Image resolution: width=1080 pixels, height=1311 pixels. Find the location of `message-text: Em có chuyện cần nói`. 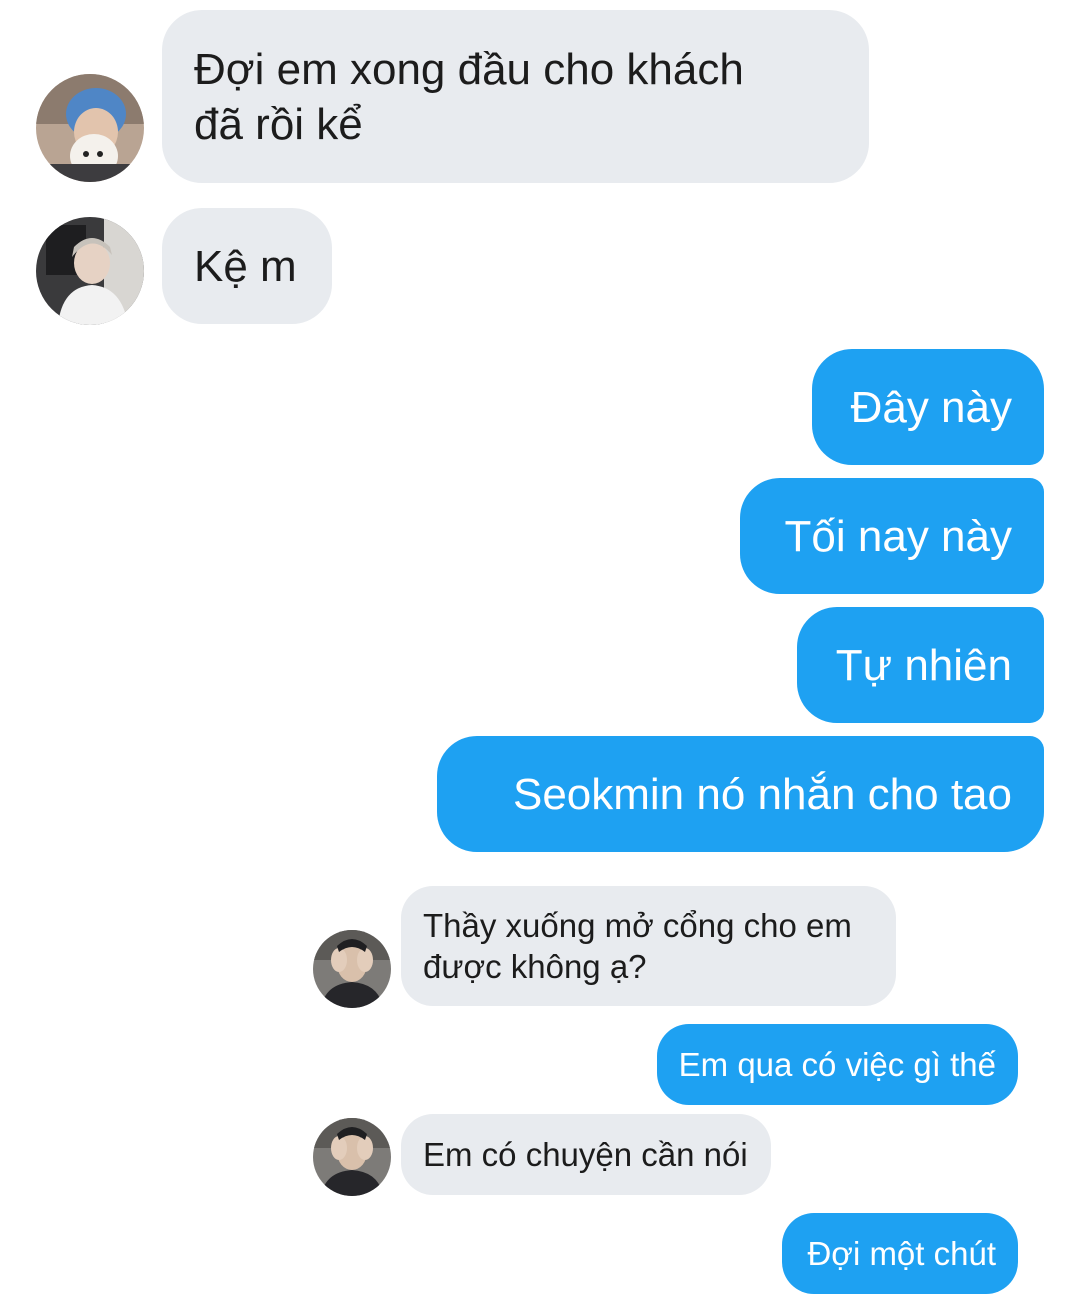

message-text: Em có chuyện cần nói is located at coordinates (585, 1154).